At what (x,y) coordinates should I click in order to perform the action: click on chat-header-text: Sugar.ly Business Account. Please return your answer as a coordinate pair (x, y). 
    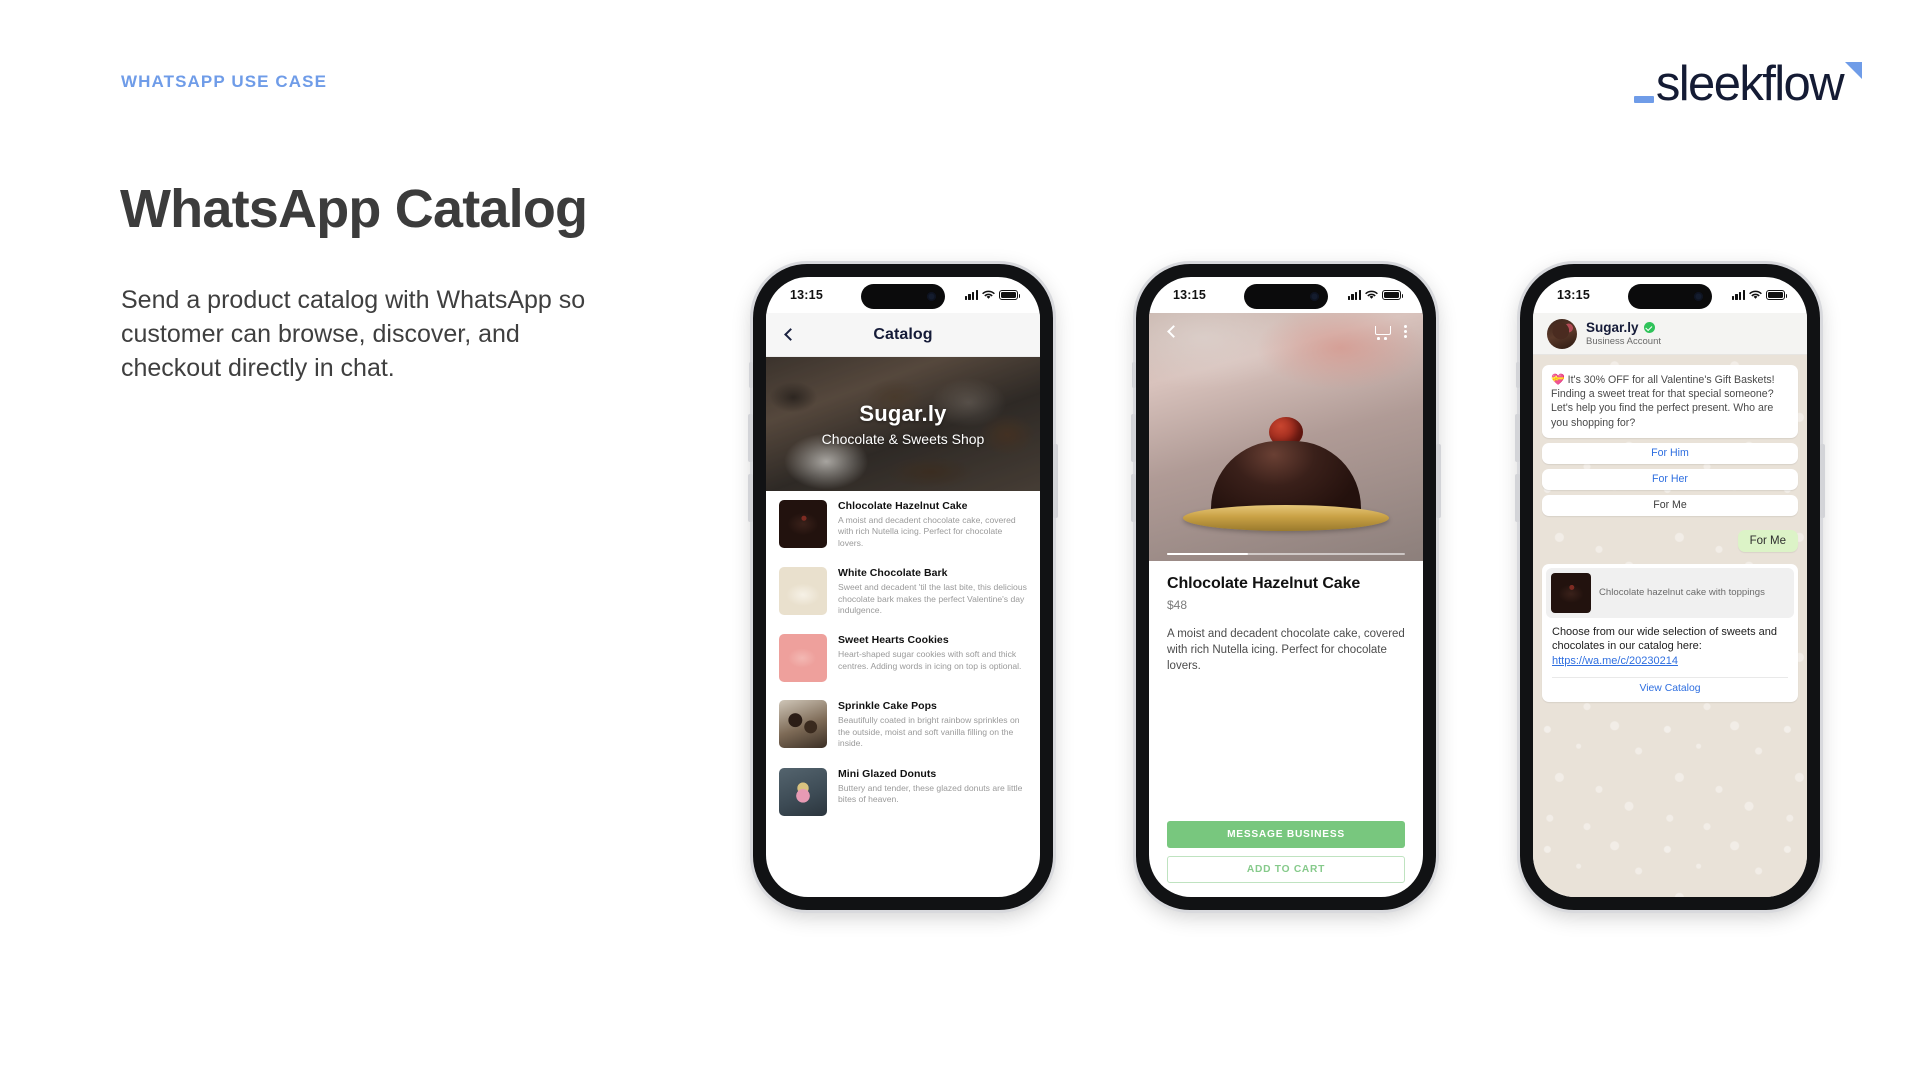
    Looking at the image, I should click on (1623, 333).